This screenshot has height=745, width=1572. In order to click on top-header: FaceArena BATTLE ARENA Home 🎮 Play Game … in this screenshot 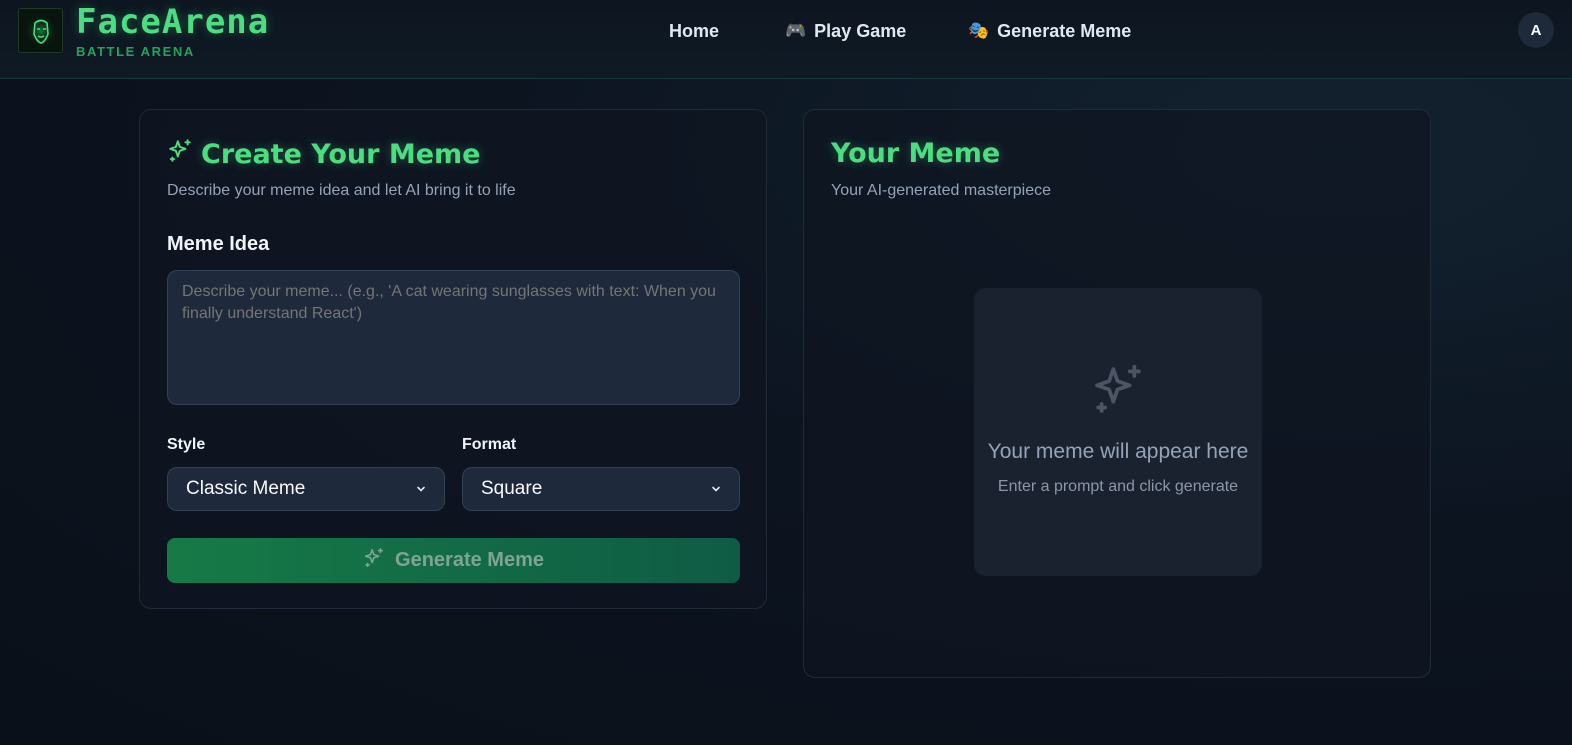, I will do `click(786, 39)`.